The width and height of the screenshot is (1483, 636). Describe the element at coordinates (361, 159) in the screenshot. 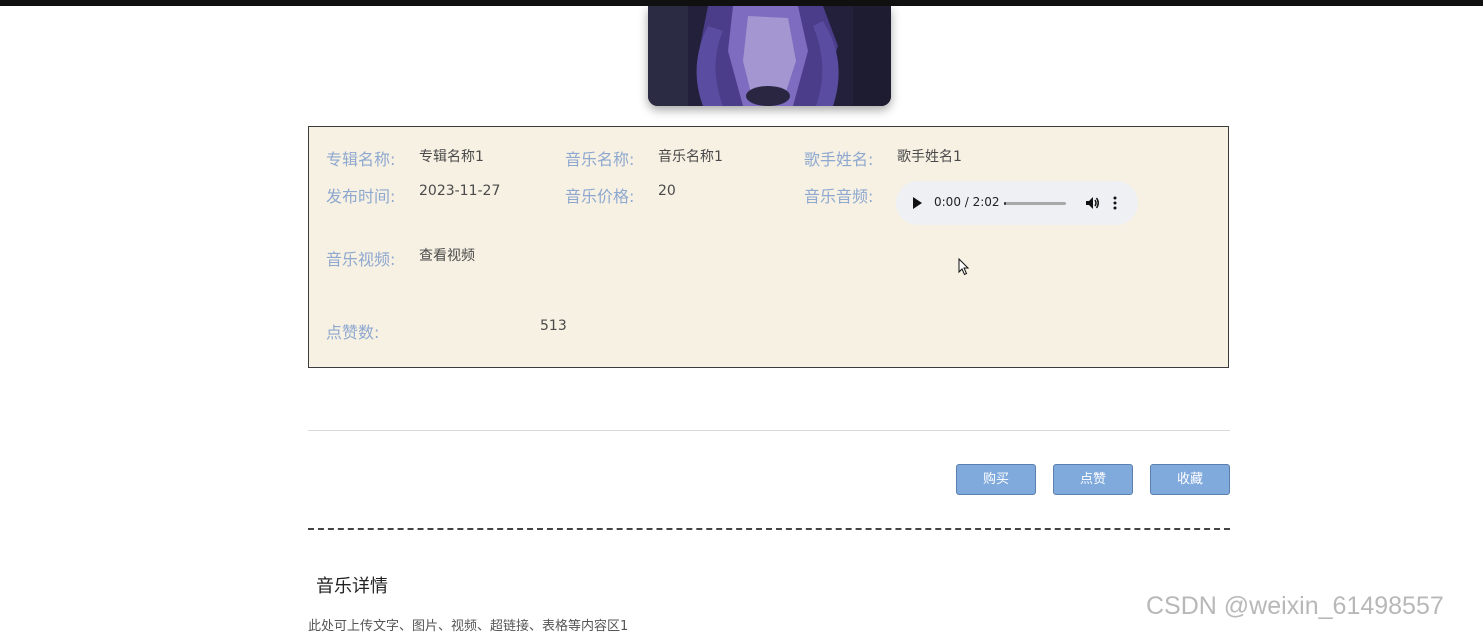

I see `album-name-label: 专辑名称:` at that location.